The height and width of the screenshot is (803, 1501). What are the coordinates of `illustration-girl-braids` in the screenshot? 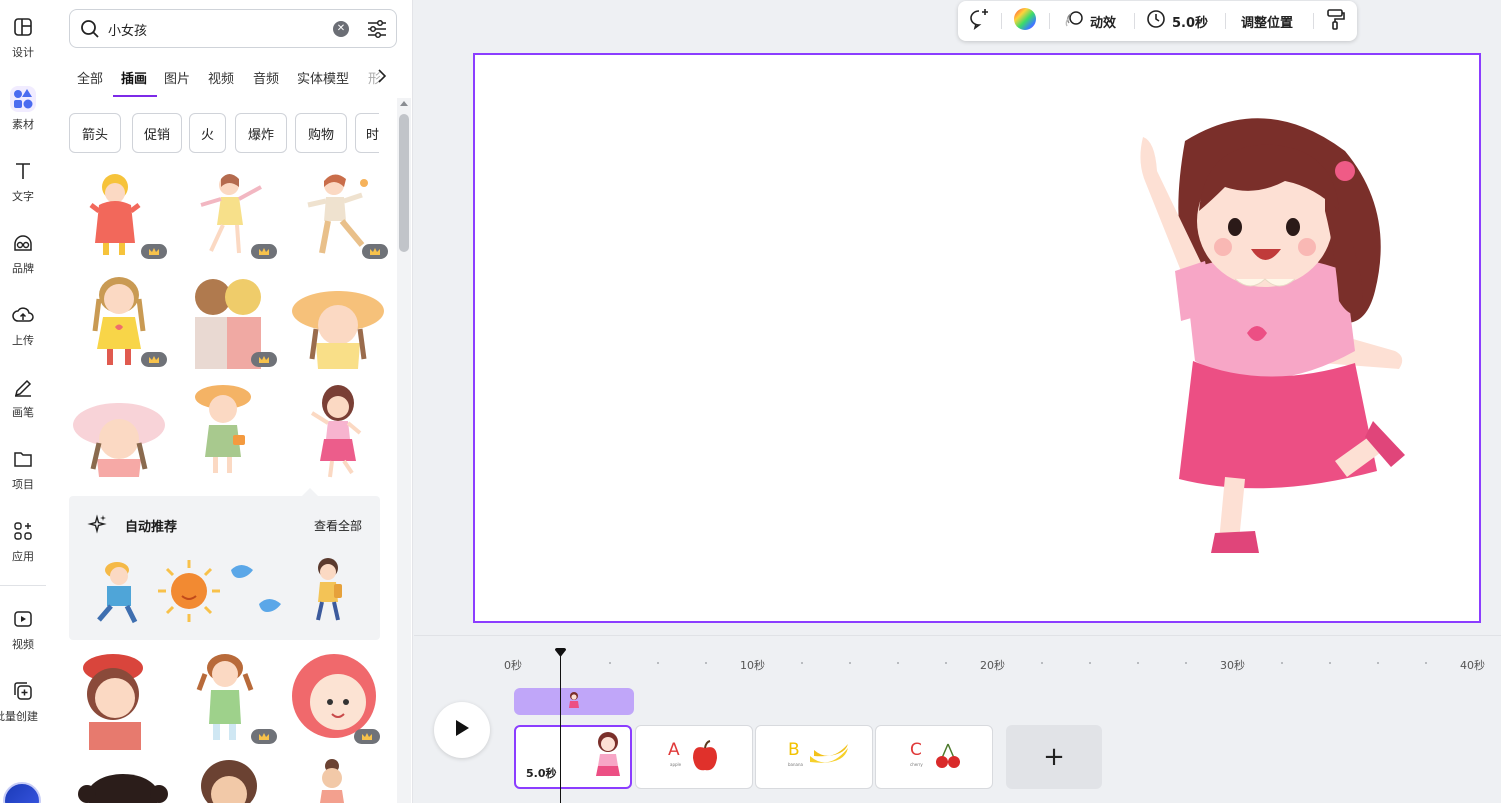 It's located at (121, 323).